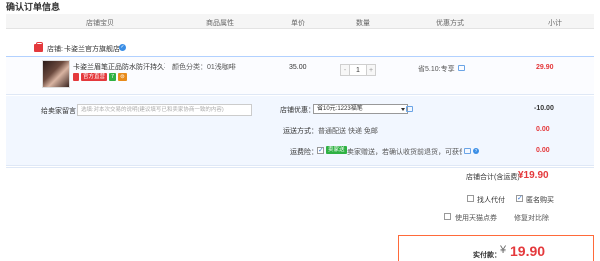  Describe the element at coordinates (340, 109) in the screenshot. I see `shop-discount-selected: 省10元:1223福笔` at that location.